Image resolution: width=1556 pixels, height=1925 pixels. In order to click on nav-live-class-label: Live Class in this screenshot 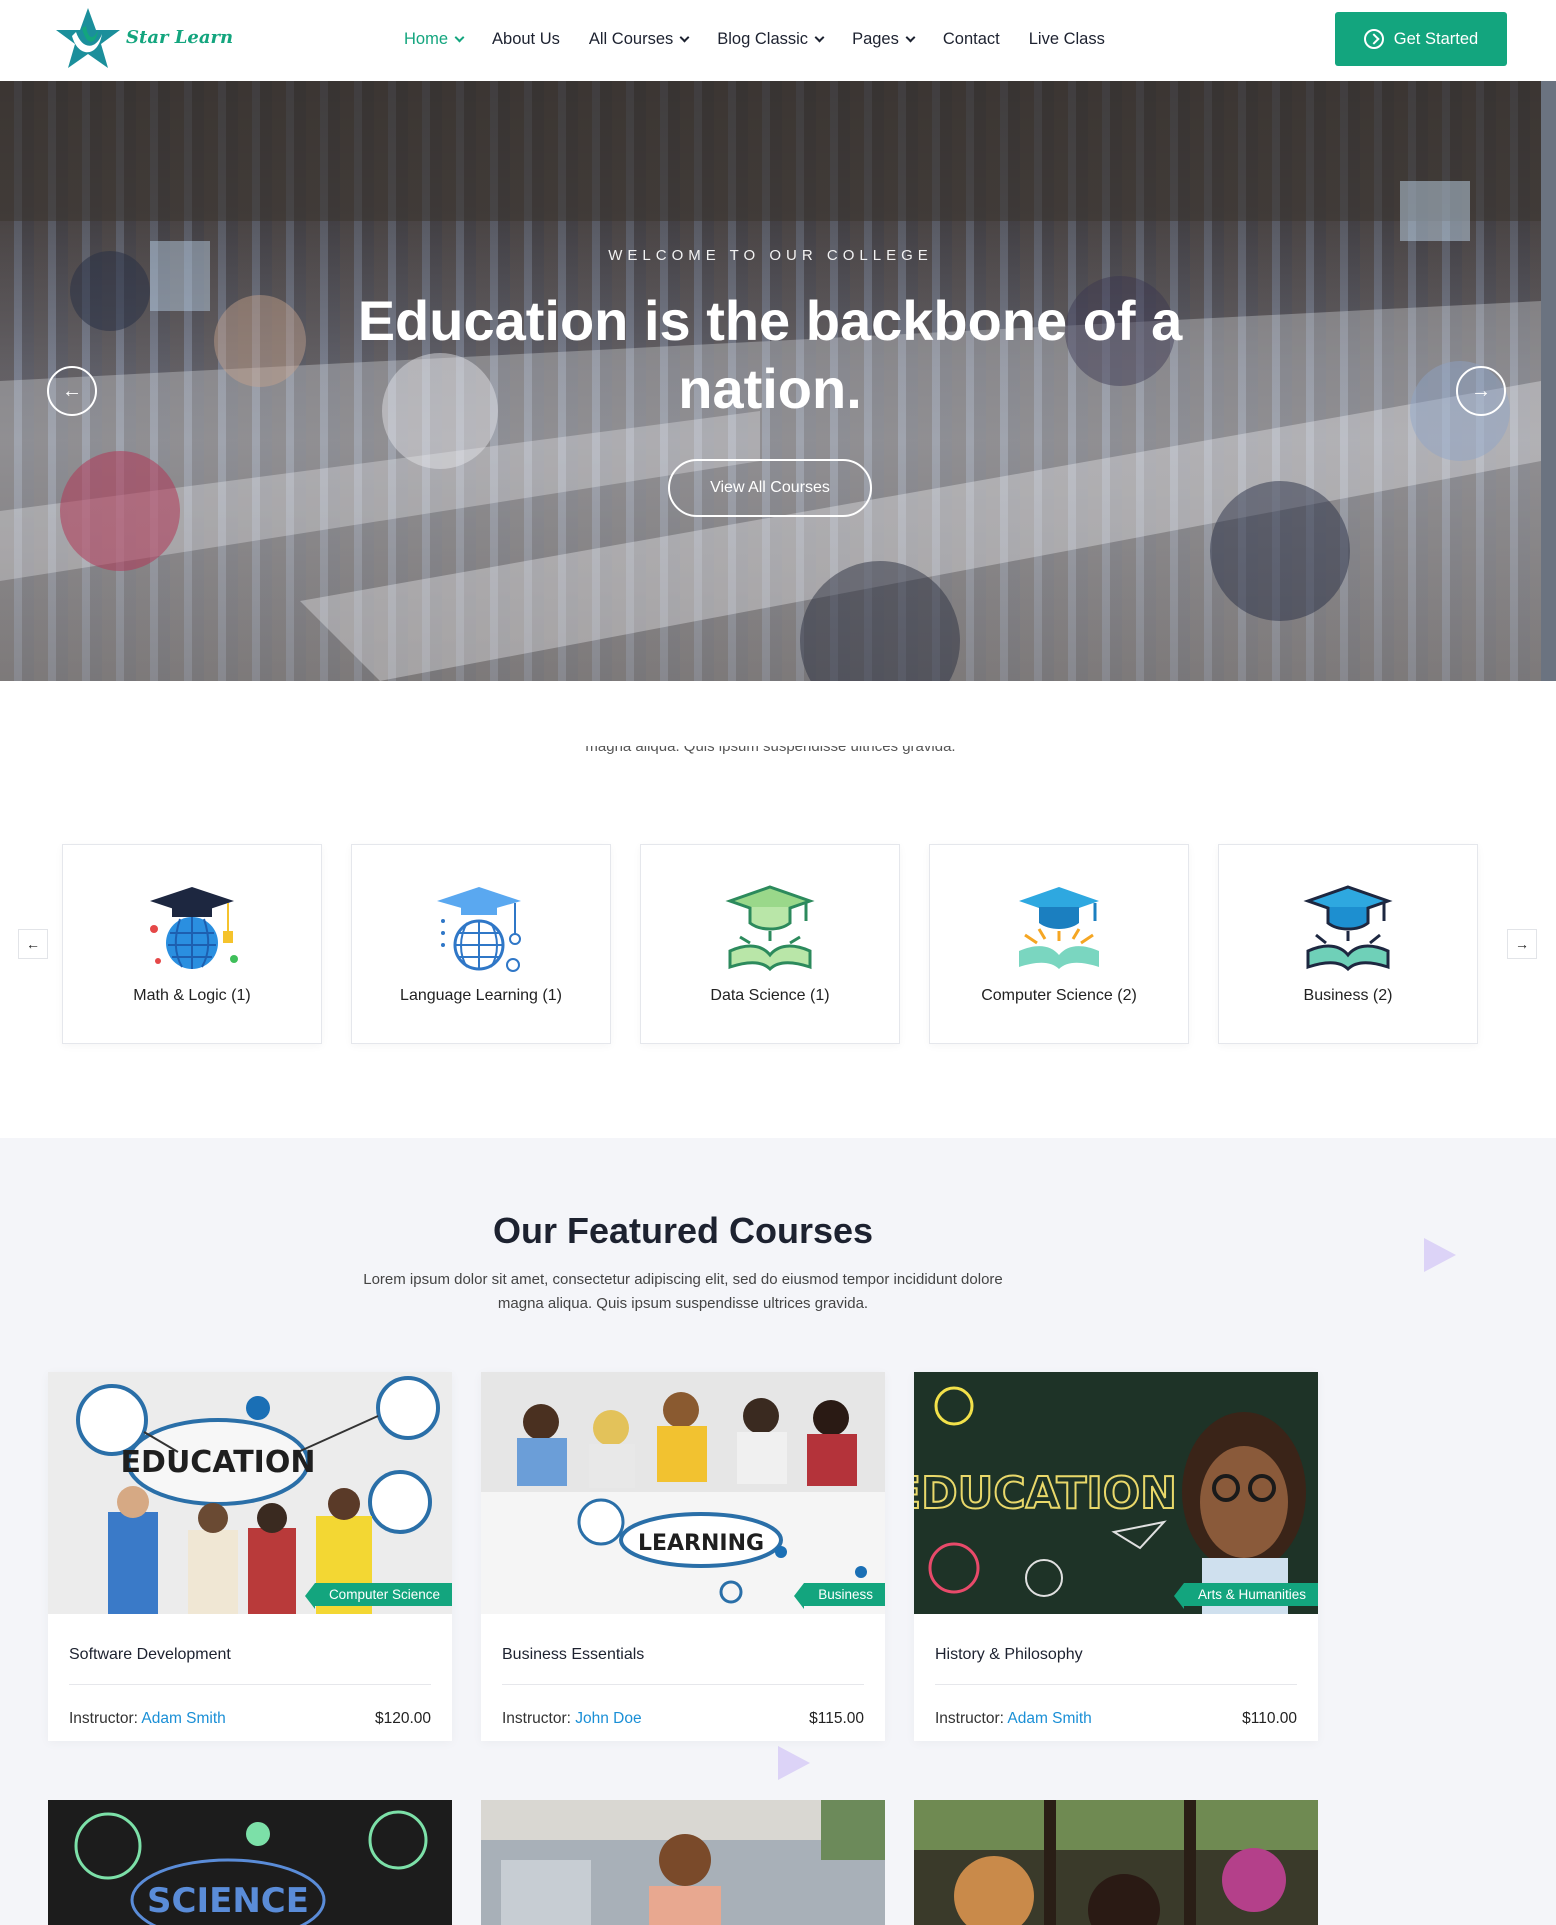, I will do `click(1066, 38)`.